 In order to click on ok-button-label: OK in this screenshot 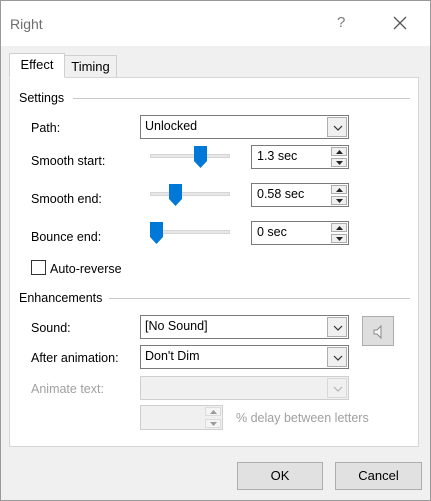, I will do `click(280, 475)`.